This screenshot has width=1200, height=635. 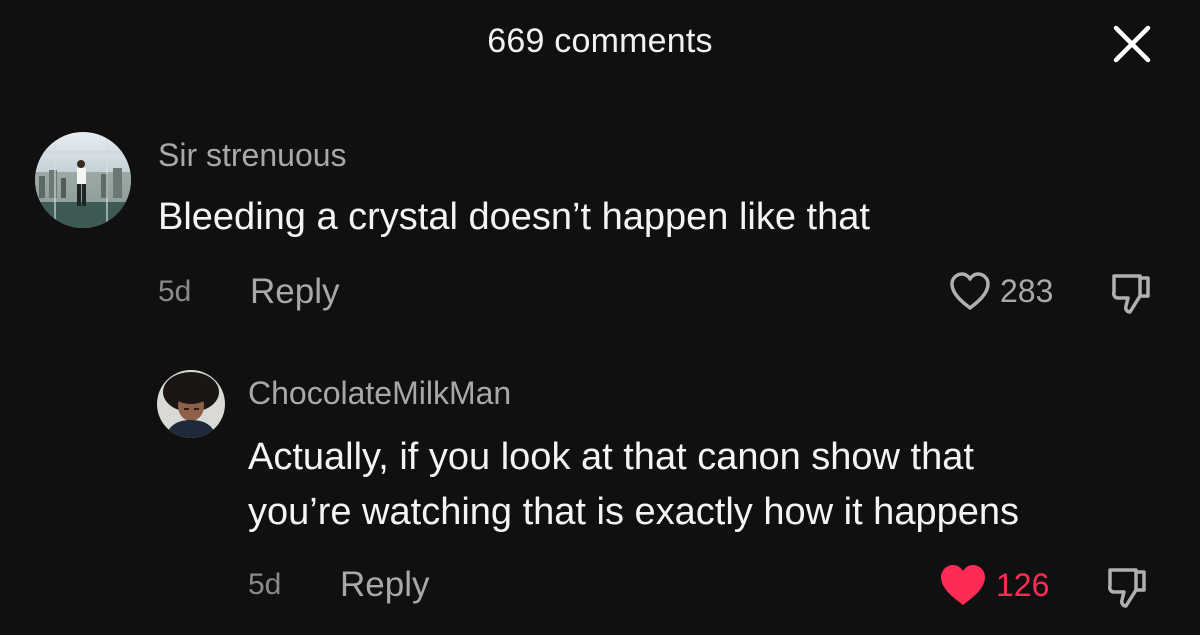 What do you see at coordinates (1023, 584) in the screenshot?
I see `like-count: 126` at bounding box center [1023, 584].